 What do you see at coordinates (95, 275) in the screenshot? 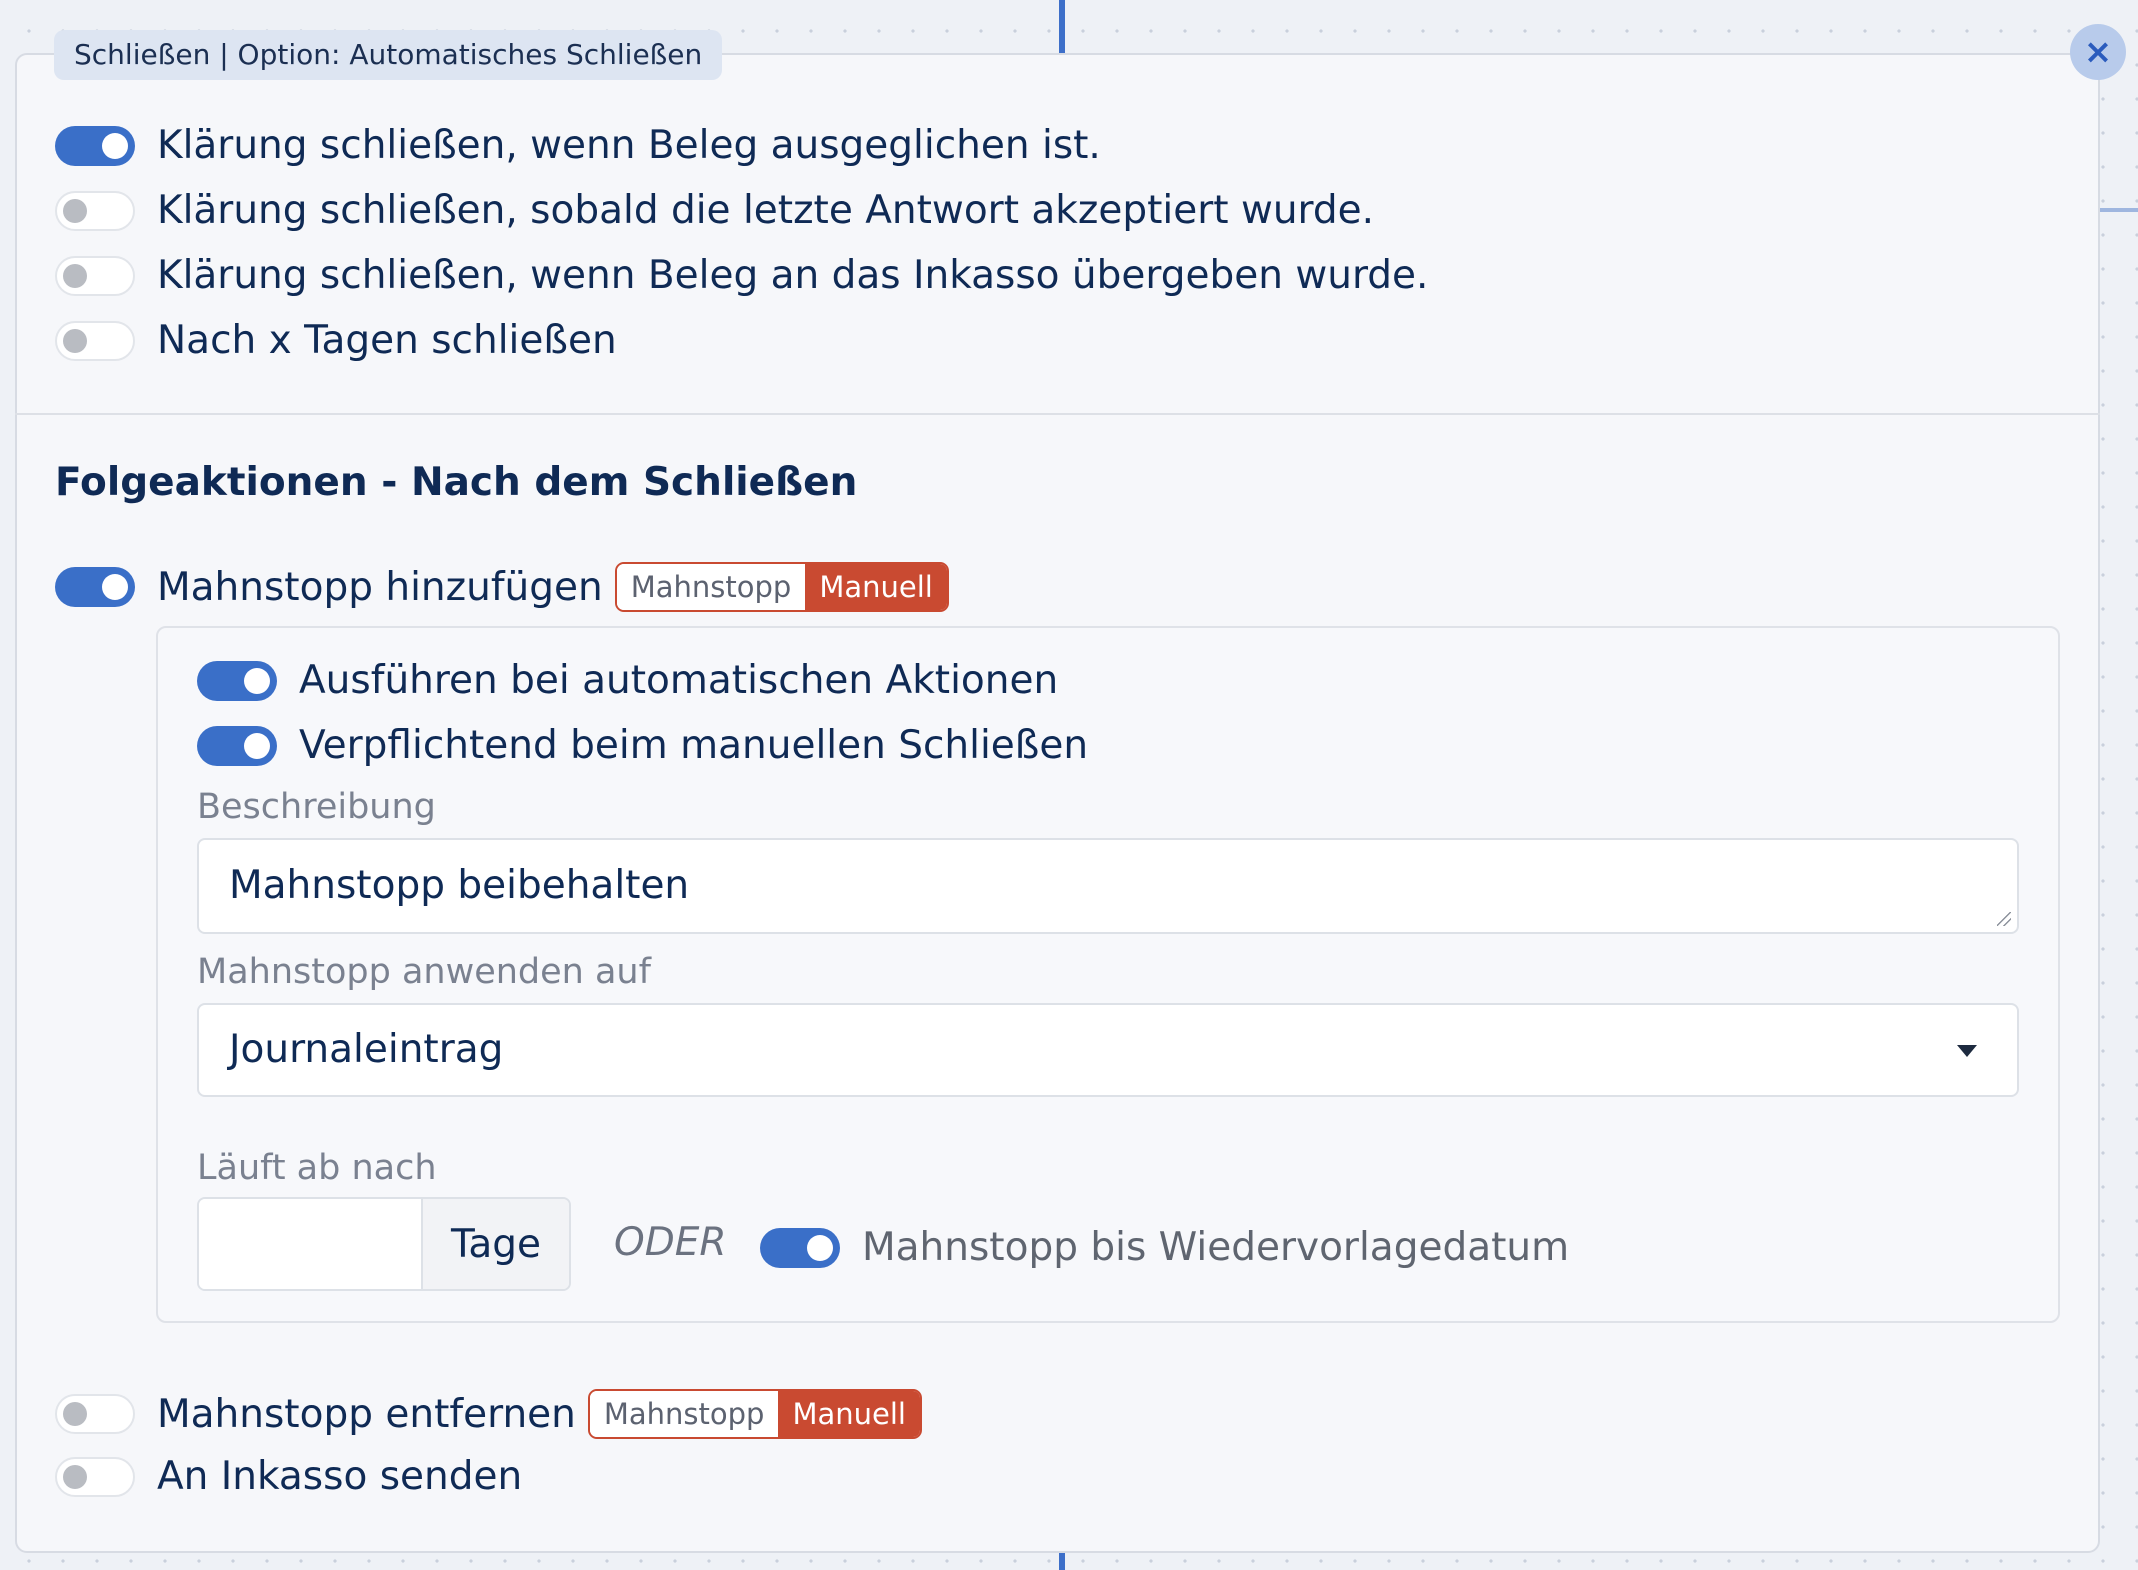
I see `toggle-close-when-collection` at bounding box center [95, 275].